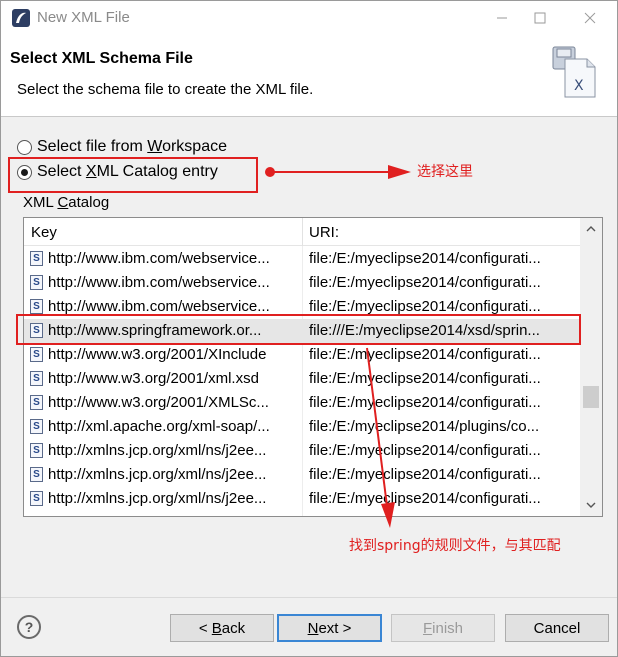  Describe the element at coordinates (338, 172) in the screenshot. I see `annotation-arrow-right` at that location.